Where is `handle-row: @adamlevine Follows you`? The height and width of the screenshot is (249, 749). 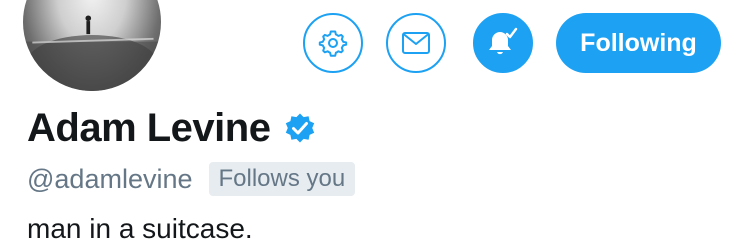
handle-row: @adamlevine Follows you is located at coordinates (191, 179).